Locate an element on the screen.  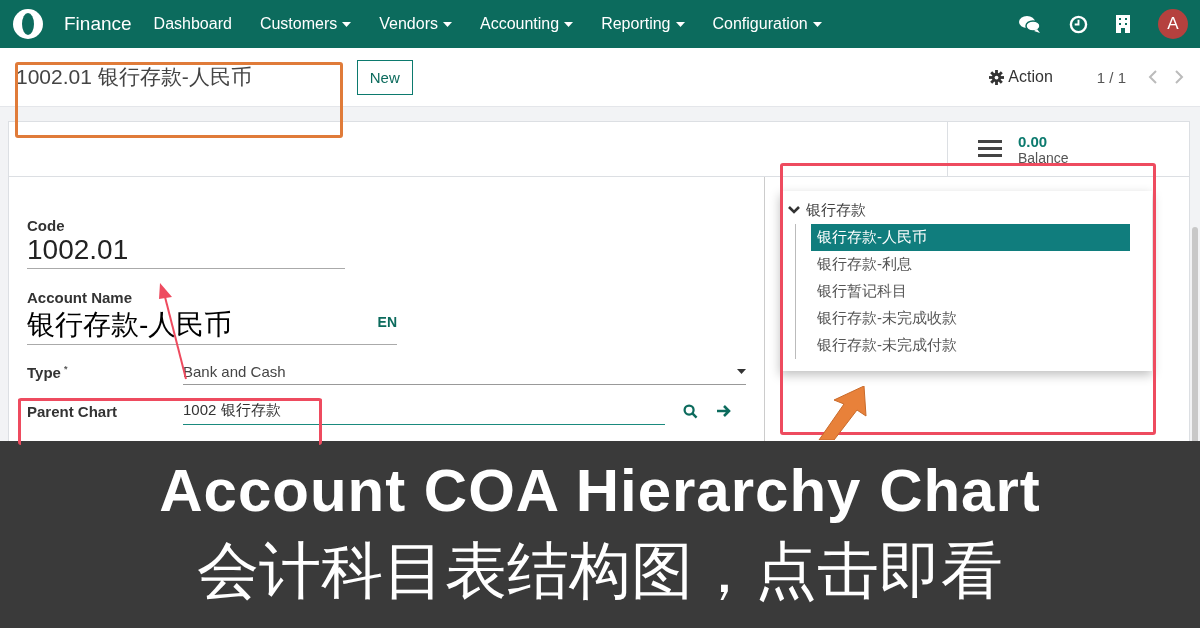
gear-icon is located at coordinates (997, 77).